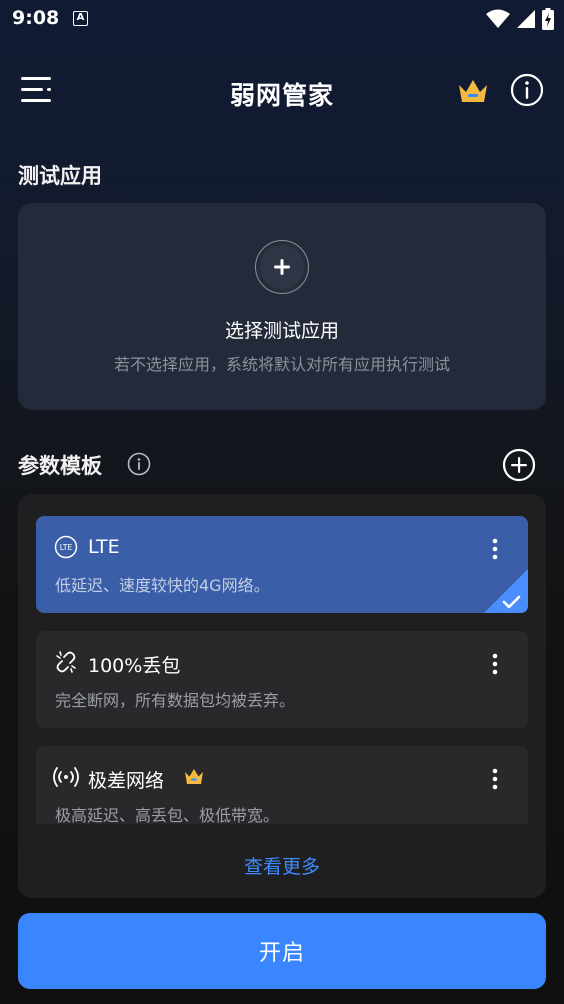 The height and width of the screenshot is (1004, 564). What do you see at coordinates (473, 91) in the screenshot?
I see `crown-icon` at bounding box center [473, 91].